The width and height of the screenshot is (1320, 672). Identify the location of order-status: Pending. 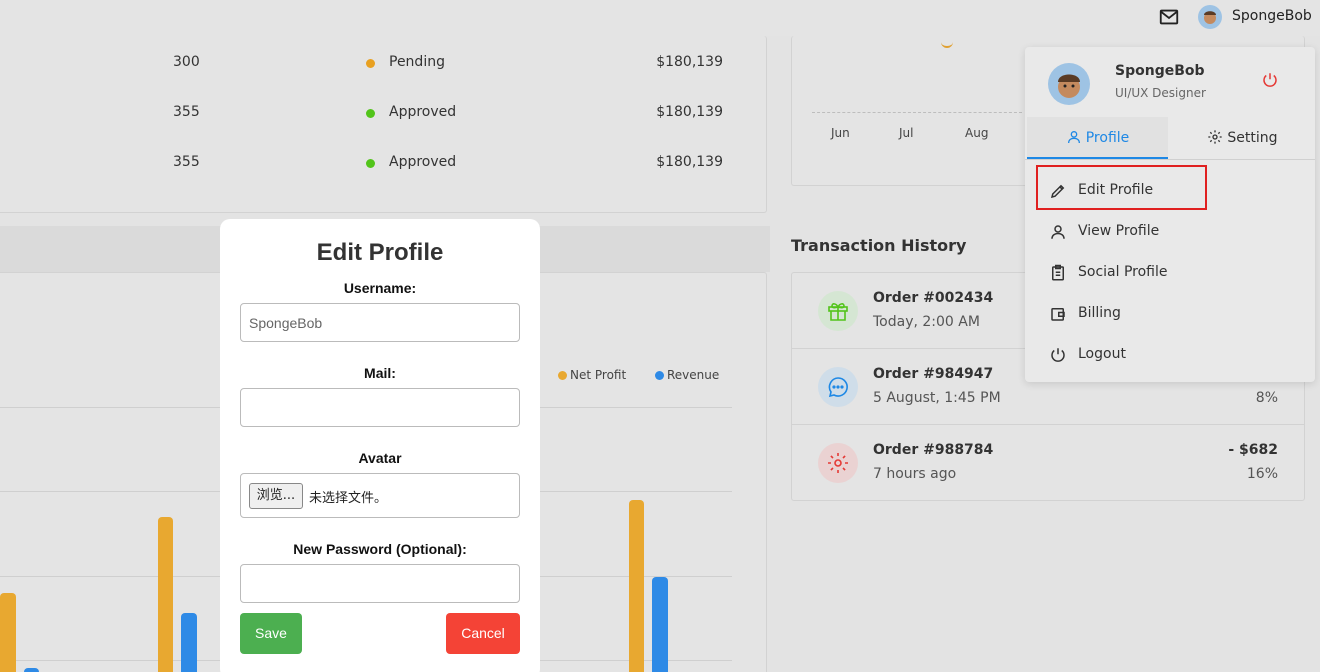
(417, 62).